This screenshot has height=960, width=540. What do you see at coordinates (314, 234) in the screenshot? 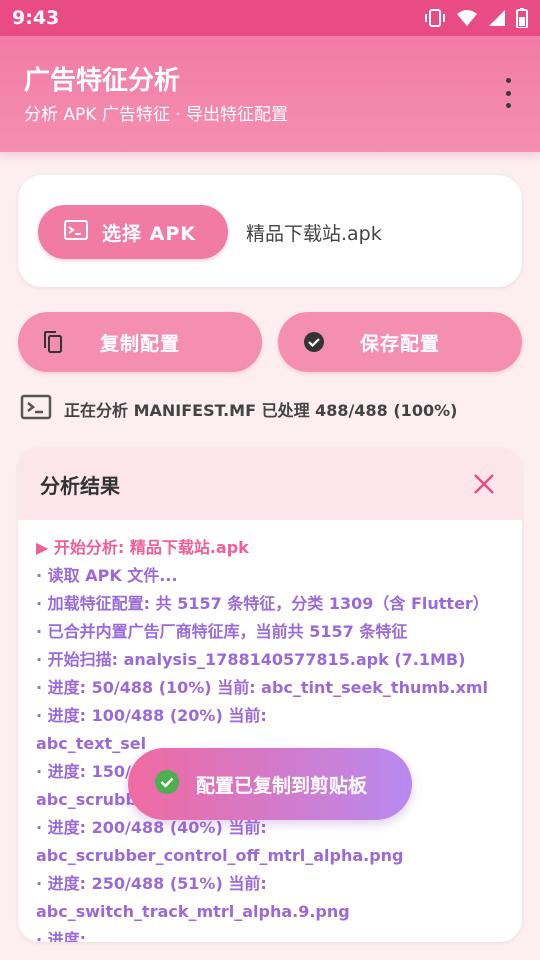
I see `selected-file-name: 精品下载站.apk` at bounding box center [314, 234].